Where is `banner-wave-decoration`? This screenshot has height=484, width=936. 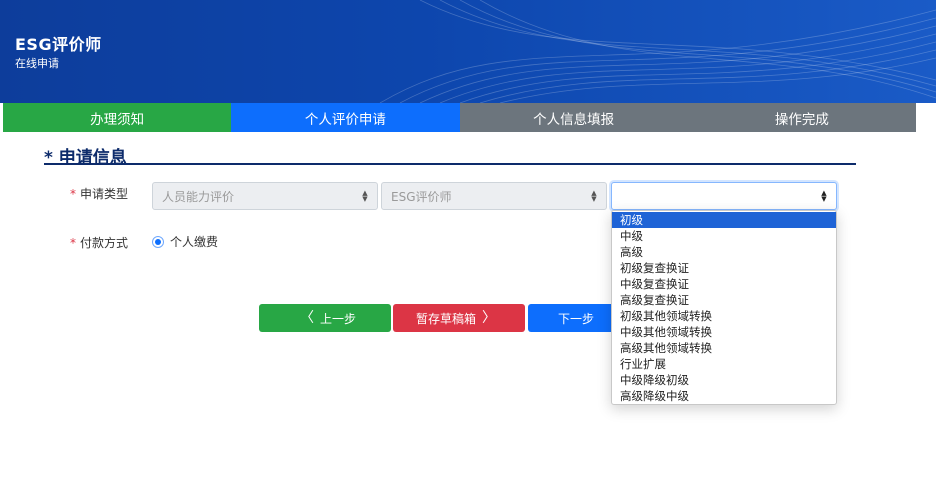 banner-wave-decoration is located at coordinates (657, 51).